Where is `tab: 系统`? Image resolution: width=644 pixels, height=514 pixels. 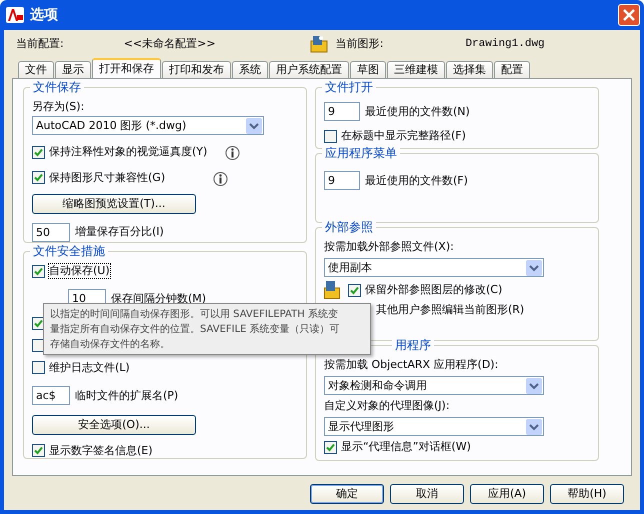 tab: 系统 is located at coordinates (250, 69).